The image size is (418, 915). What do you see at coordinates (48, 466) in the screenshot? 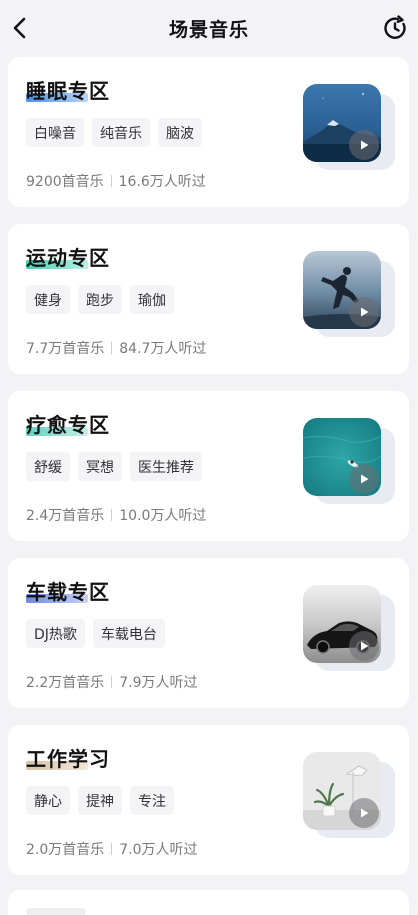
I see `tag: 舒缓` at bounding box center [48, 466].